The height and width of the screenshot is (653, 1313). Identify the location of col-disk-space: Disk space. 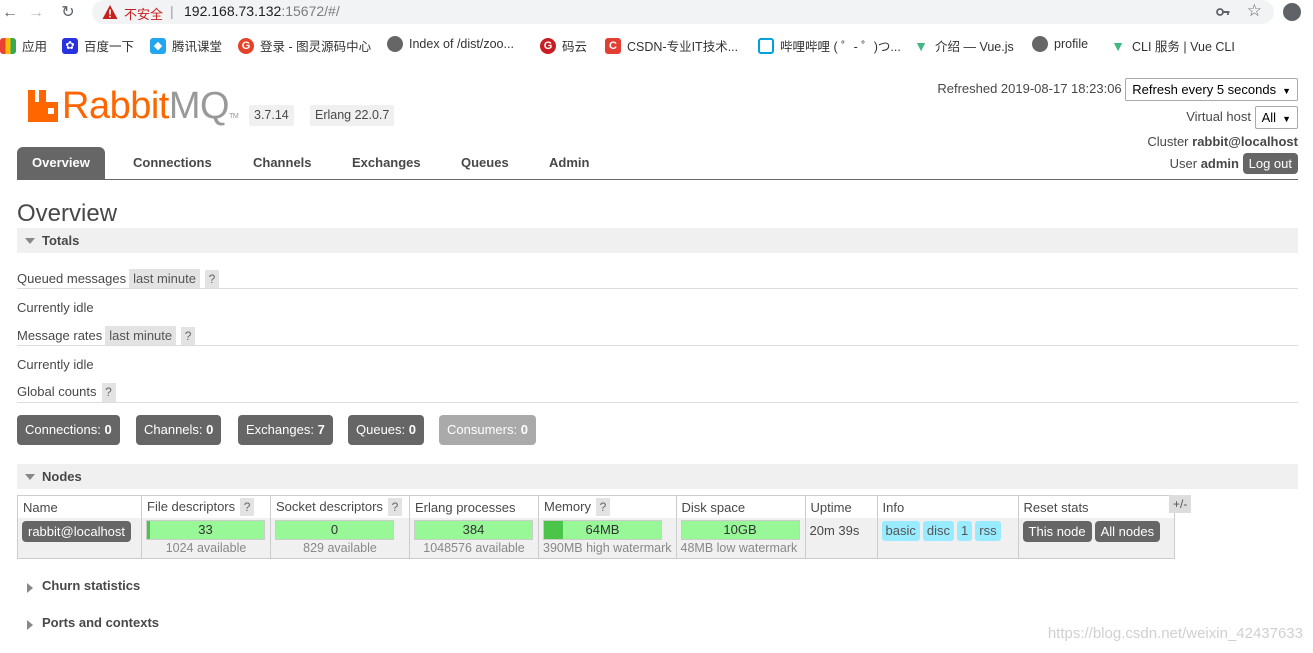
(740, 506).